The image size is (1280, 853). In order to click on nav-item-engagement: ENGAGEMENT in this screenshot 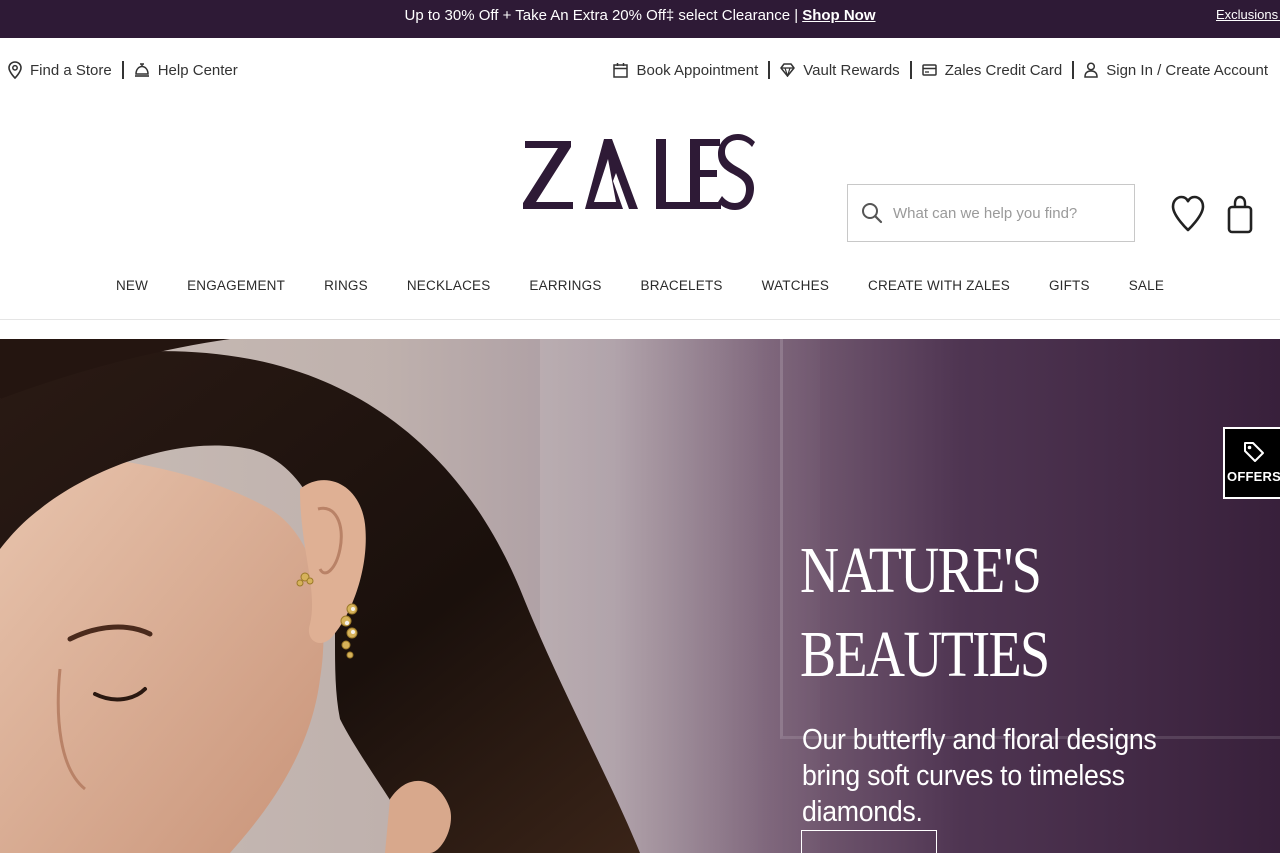, I will do `click(236, 285)`.